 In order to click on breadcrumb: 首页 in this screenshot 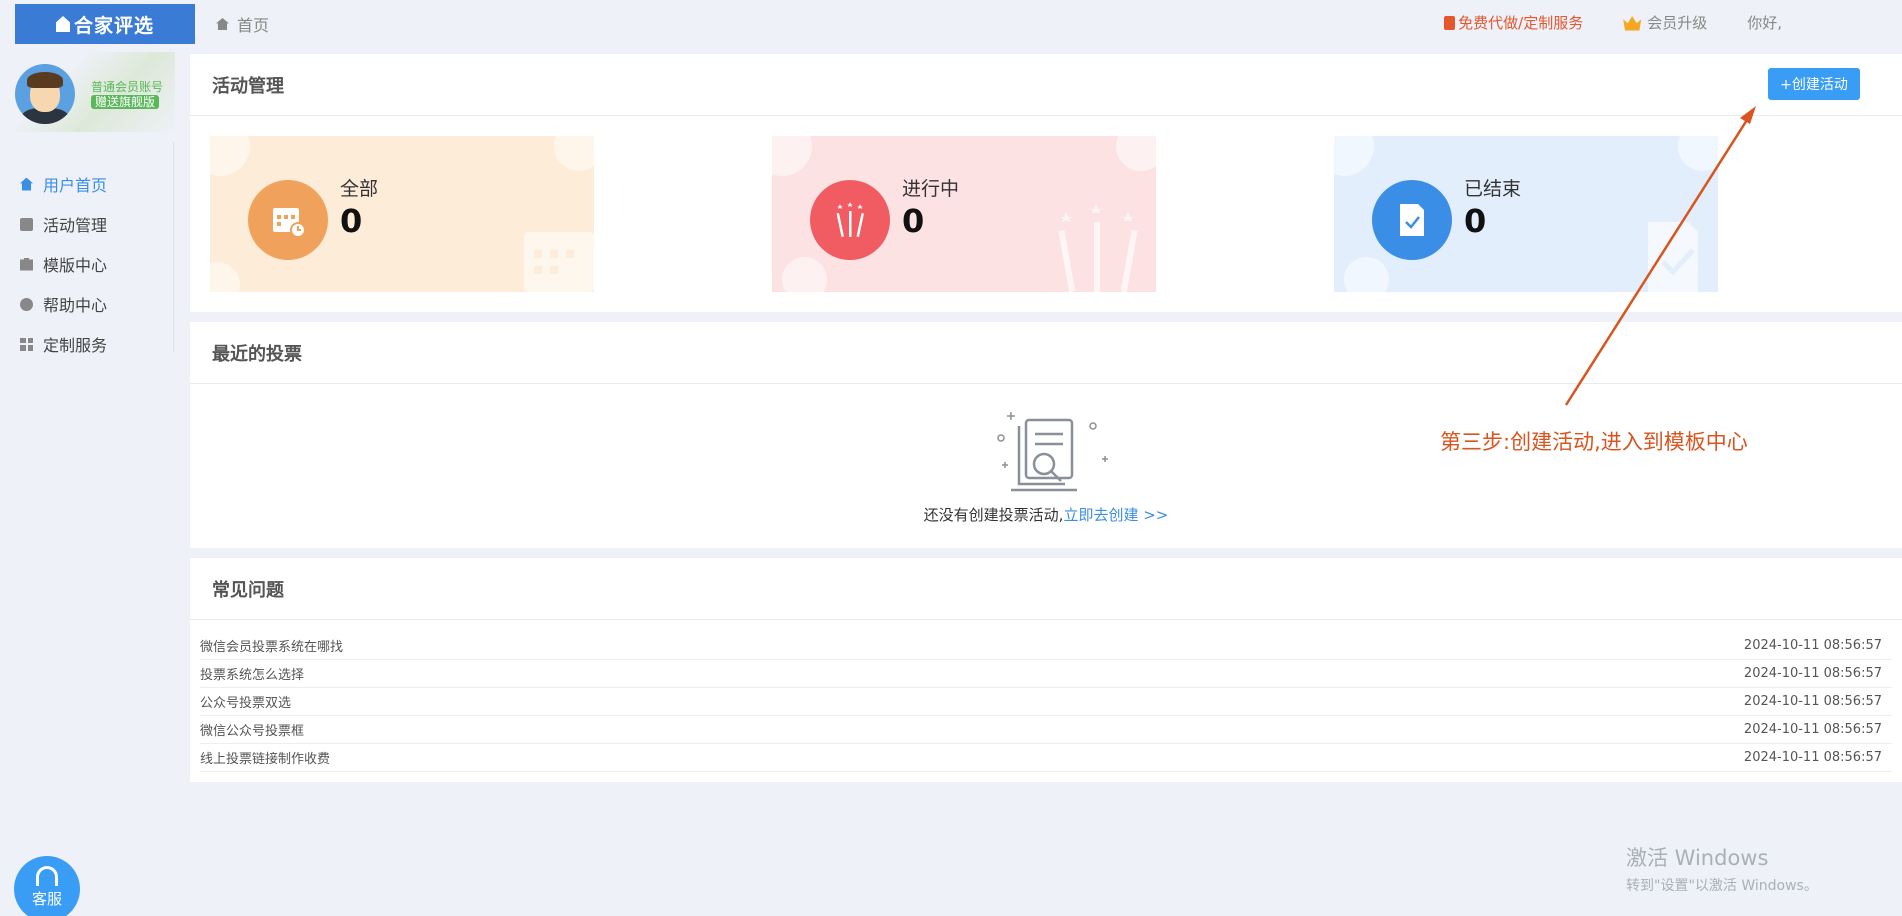, I will do `click(242, 24)`.